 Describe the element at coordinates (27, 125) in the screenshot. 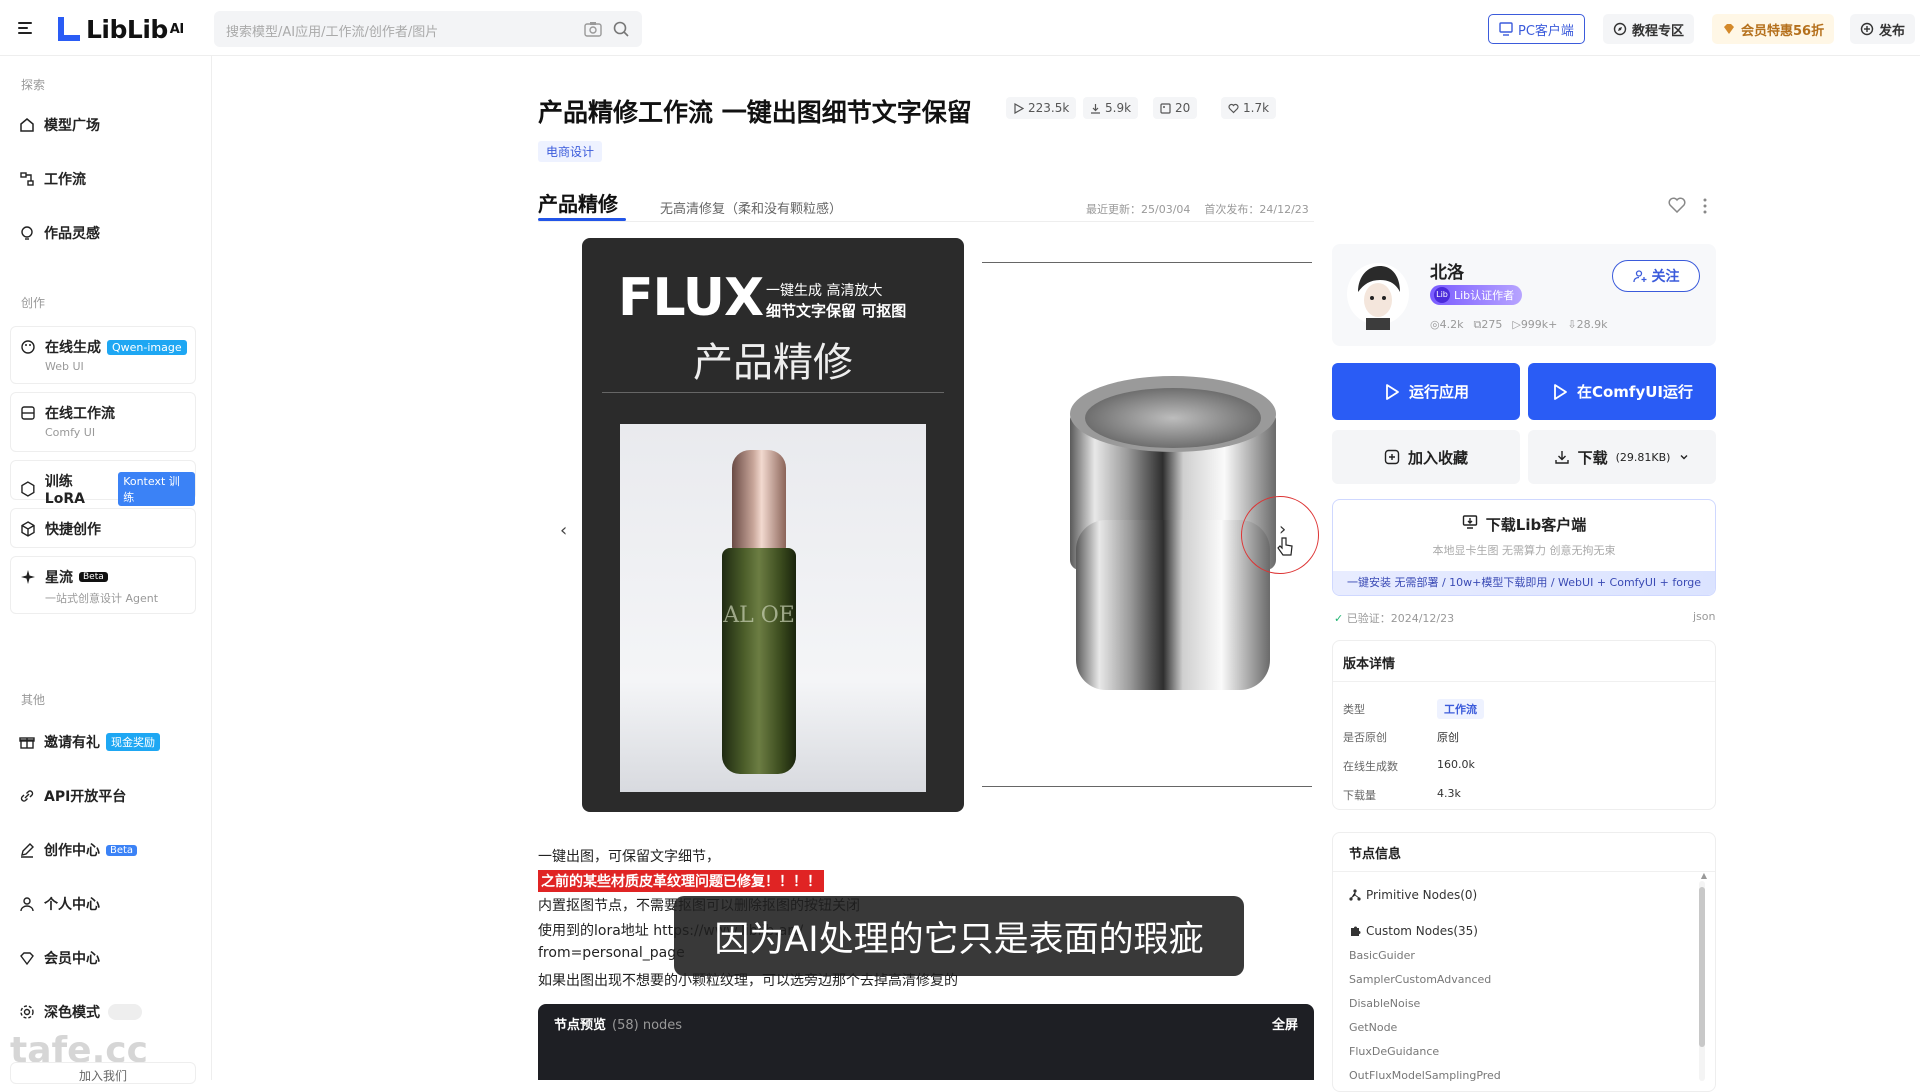

I see `home-icon` at that location.